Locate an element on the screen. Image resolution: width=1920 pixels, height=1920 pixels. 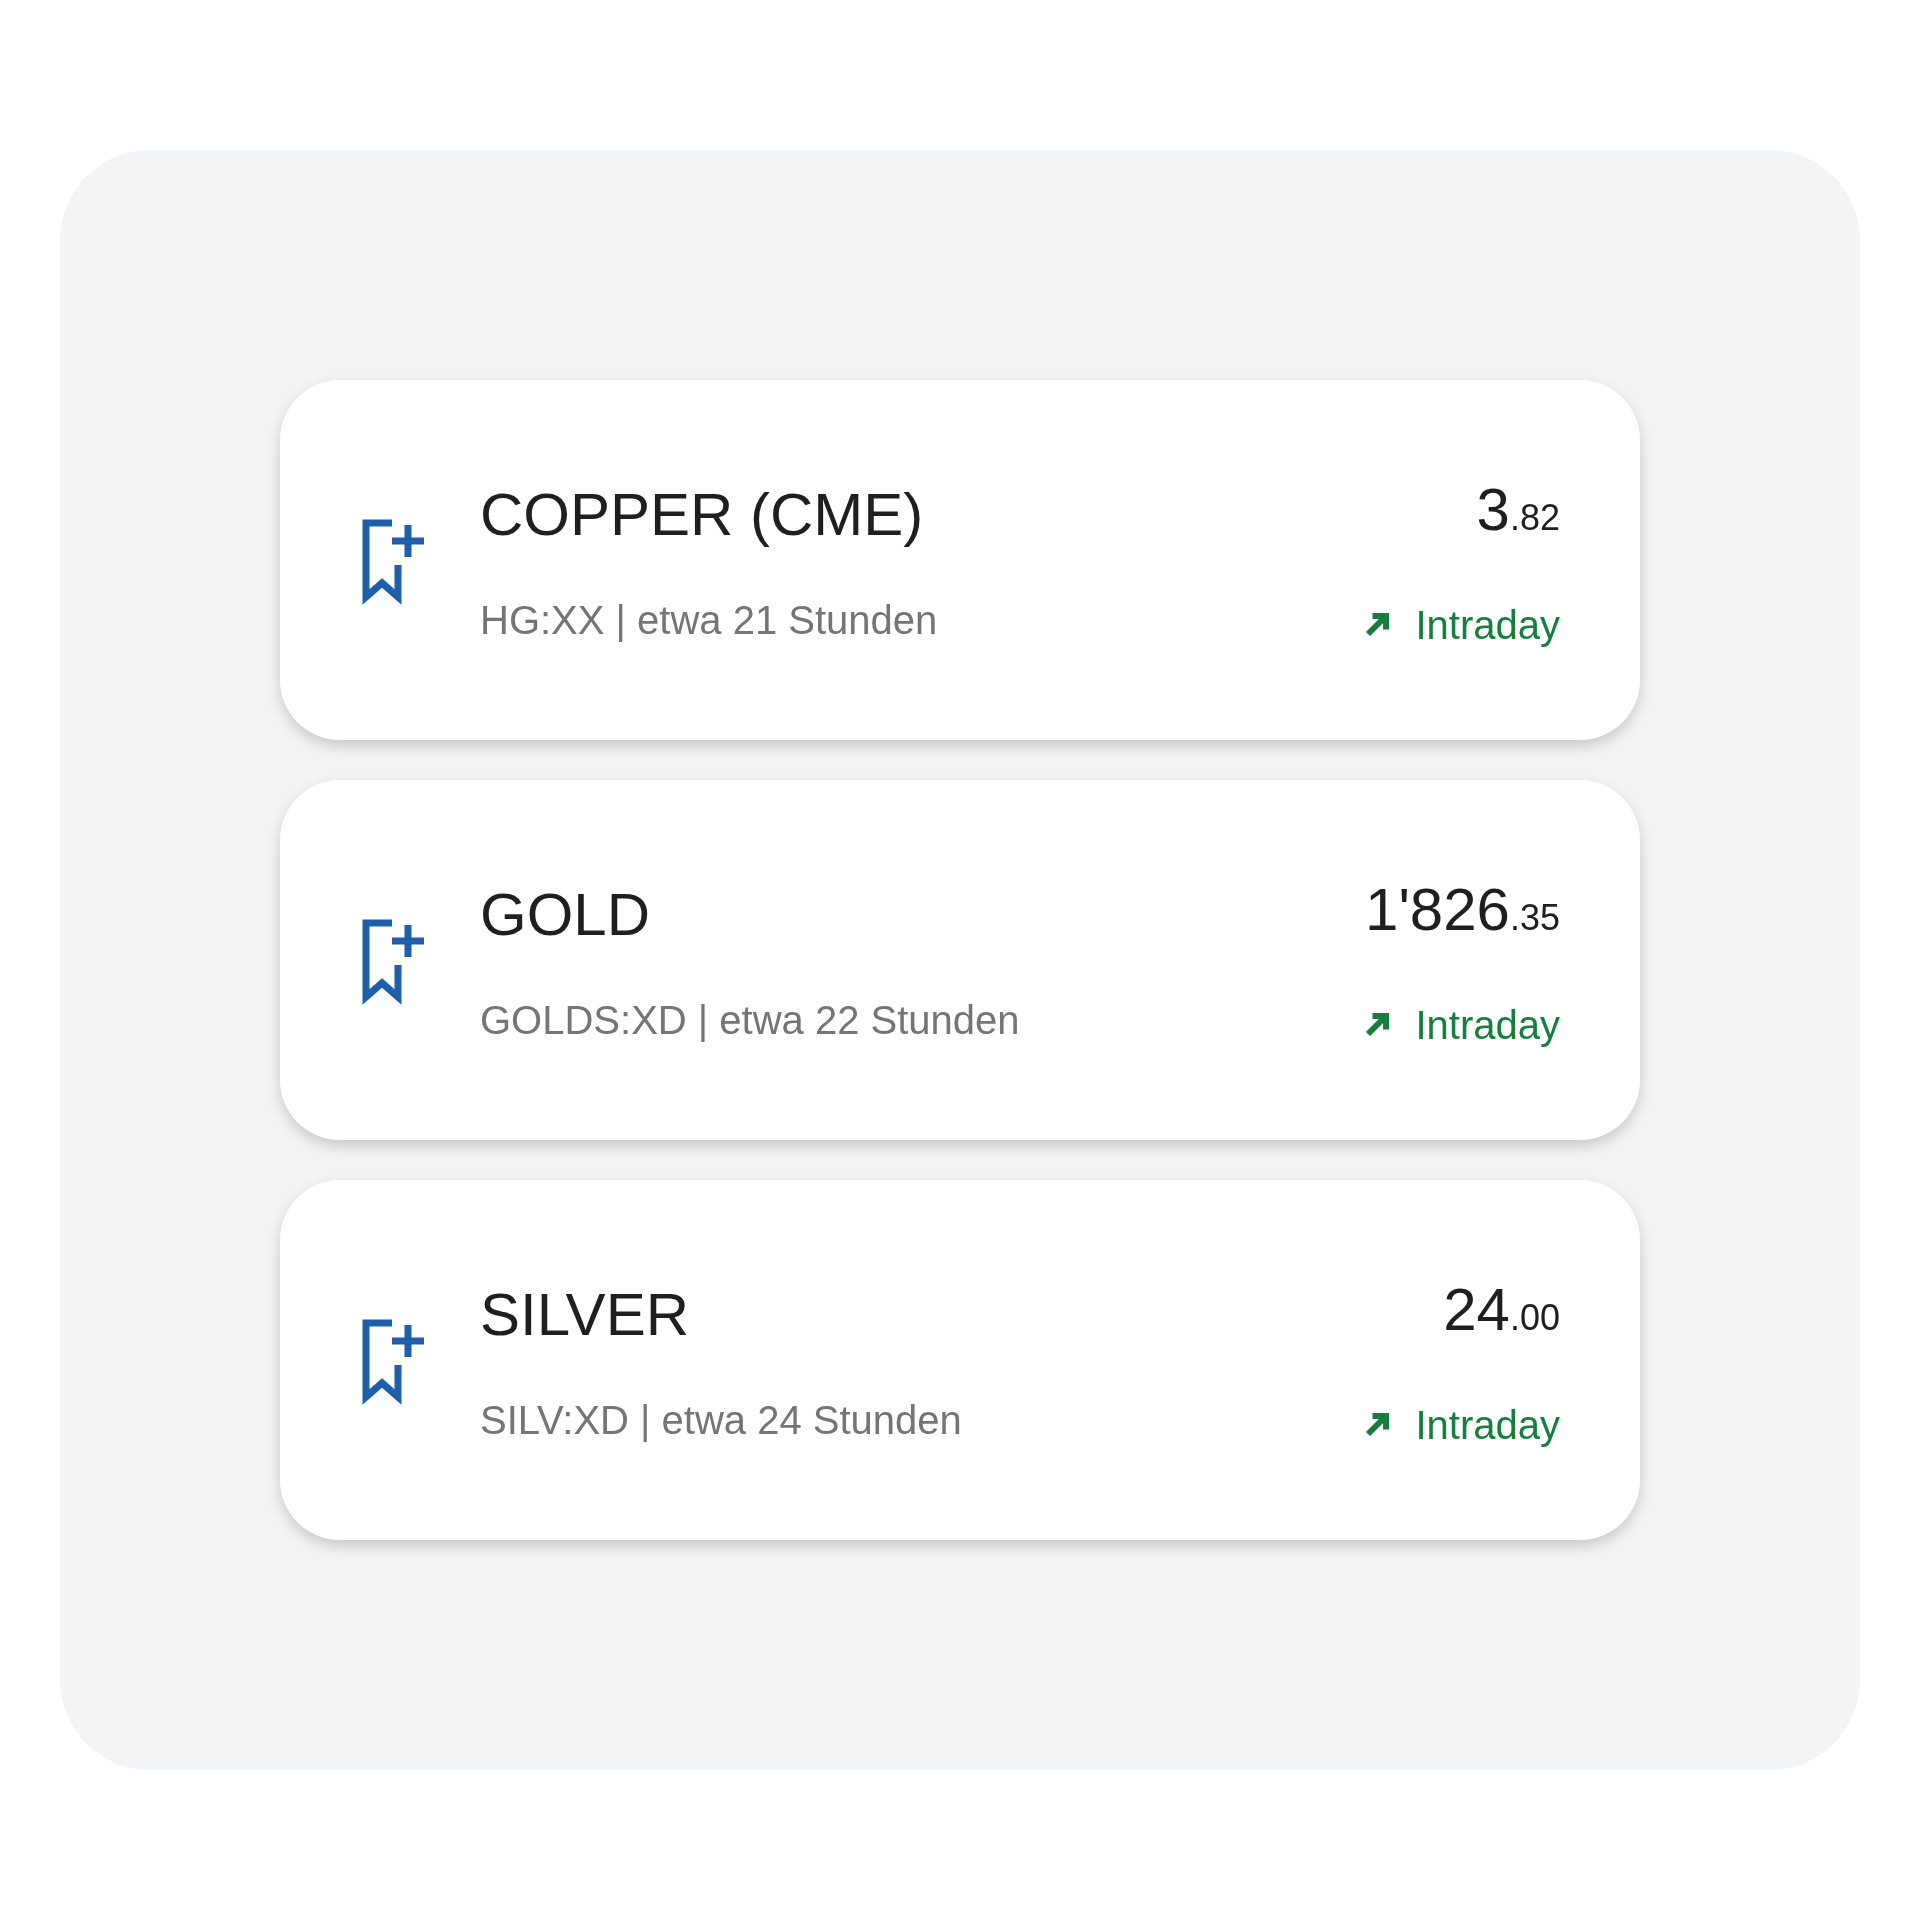
instrument-detail: GOLDS:XD | etwa 22 Stunden is located at coordinates (750, 1020).